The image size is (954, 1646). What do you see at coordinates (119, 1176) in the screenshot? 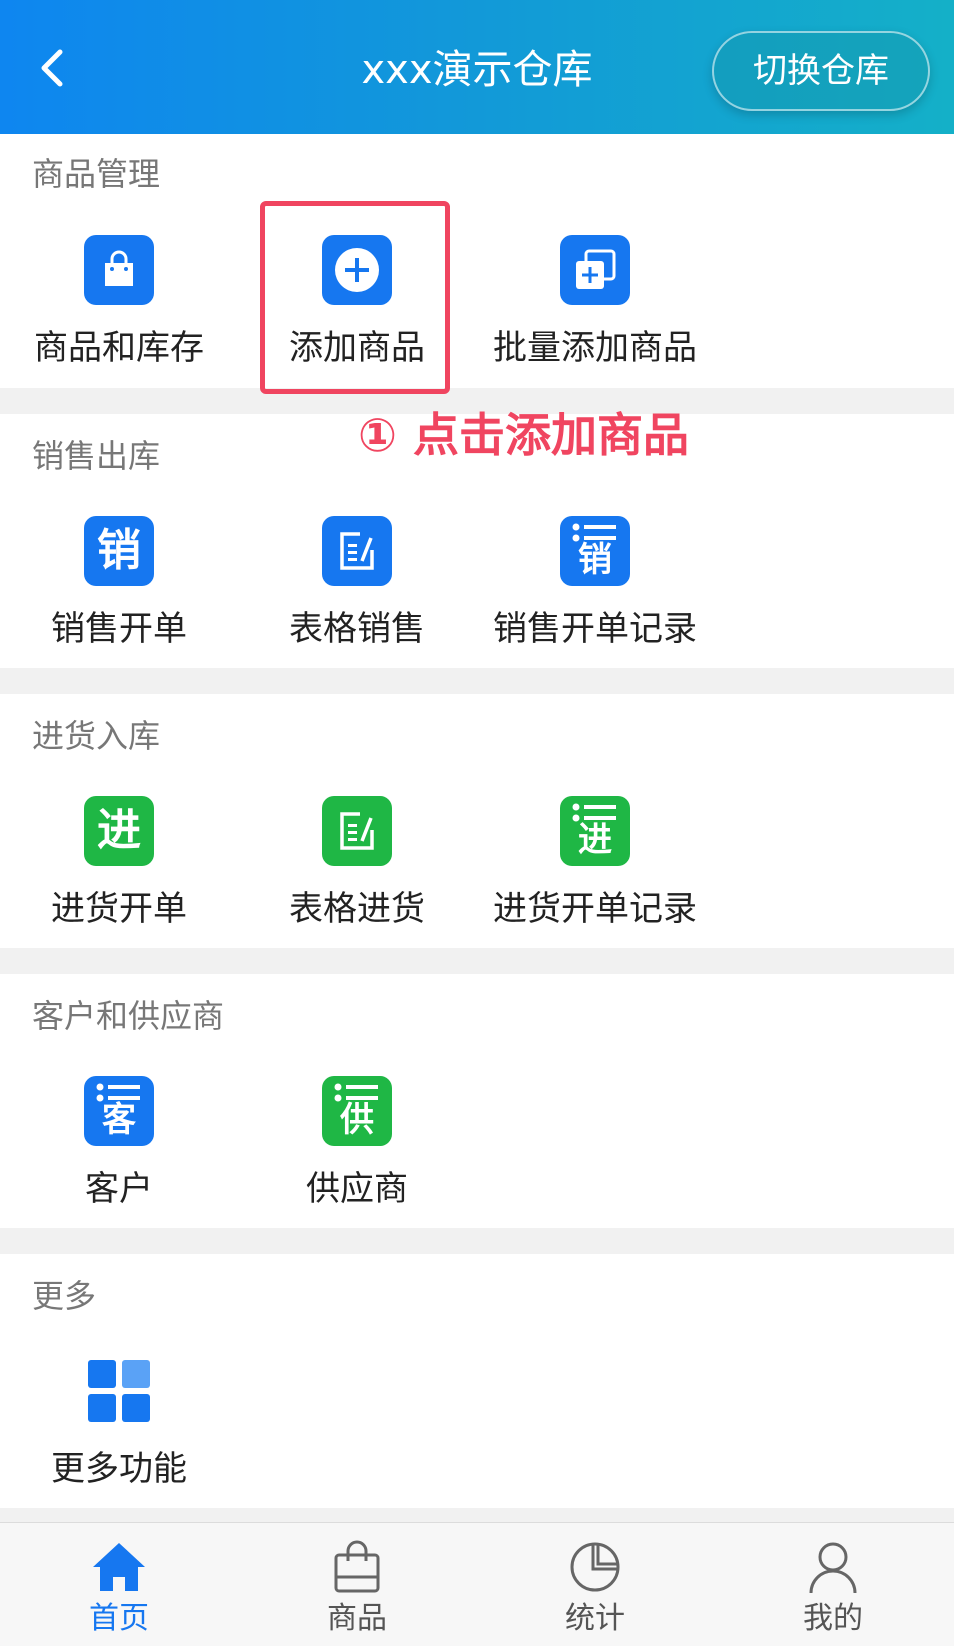
I see `tile-customers: 客 客户` at bounding box center [119, 1176].